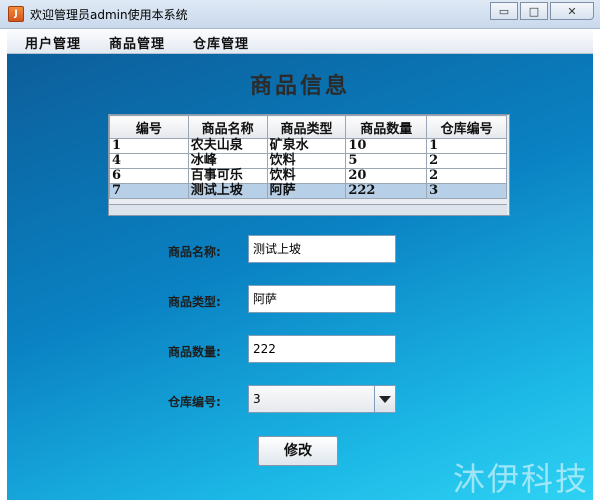  I want to click on table-cell: 3, so click(466, 191).